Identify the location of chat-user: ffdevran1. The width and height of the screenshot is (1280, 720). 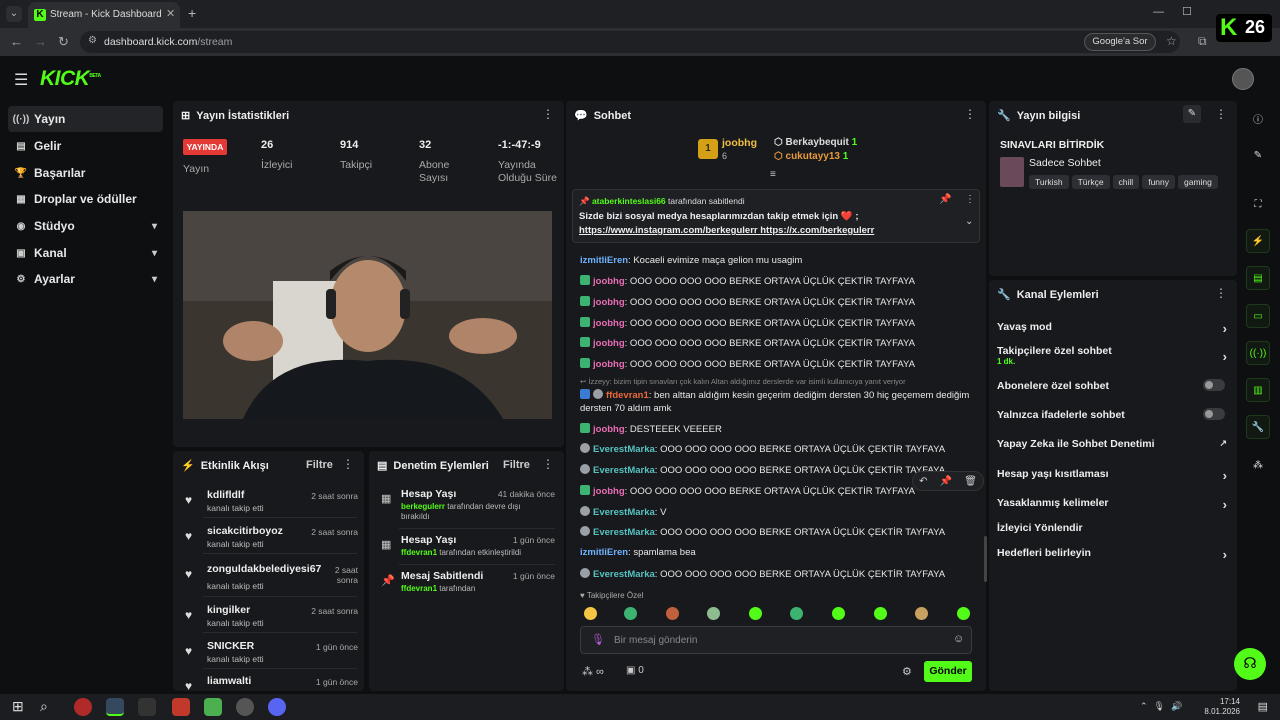
(627, 395).